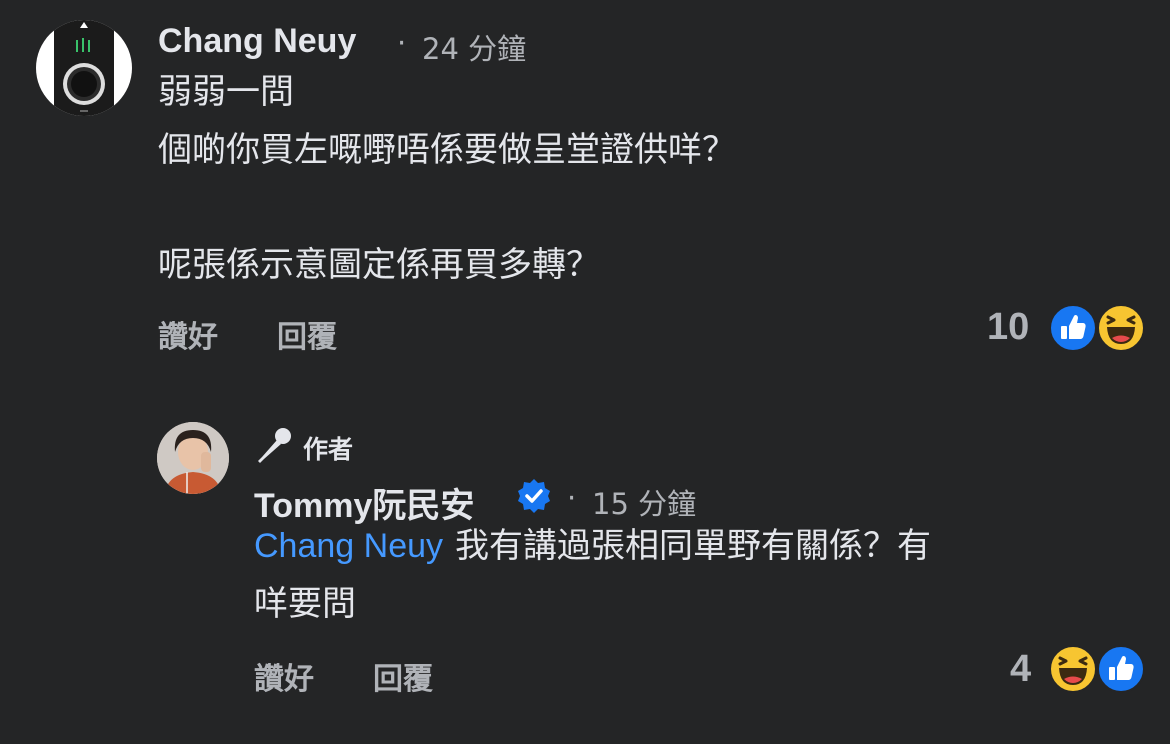  What do you see at coordinates (447, 150) in the screenshot?
I see `comment-line-2: 個啲你買左嘅嘢唔係要做呈堂證供咩？` at bounding box center [447, 150].